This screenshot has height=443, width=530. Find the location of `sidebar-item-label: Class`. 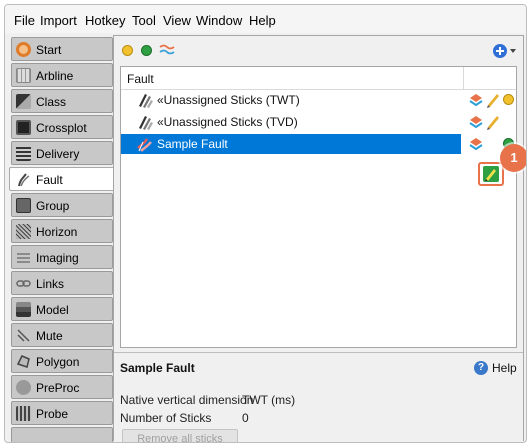

sidebar-item-label: Class is located at coordinates (51, 102).